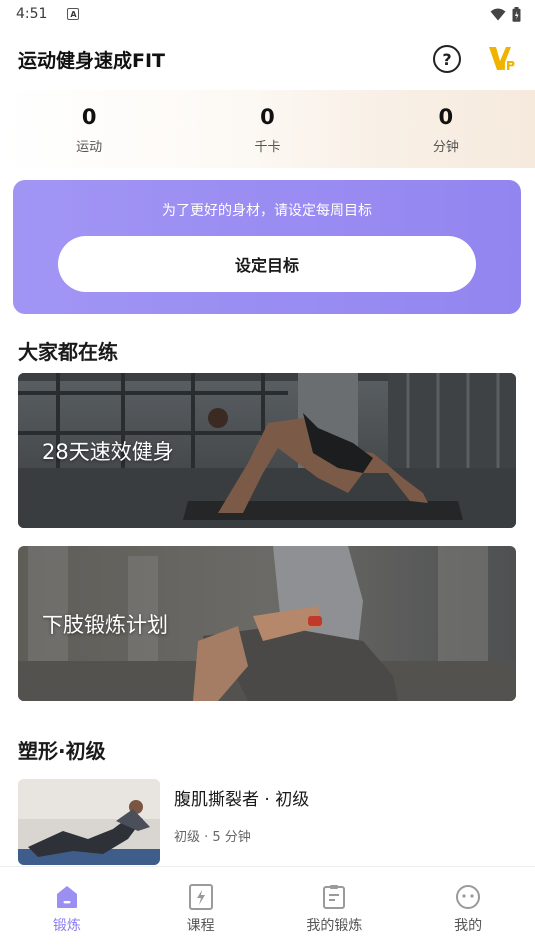 This screenshot has width=535, height=951. Describe the element at coordinates (68, 352) in the screenshot. I see `section-title-popular: 大家都在练` at that location.